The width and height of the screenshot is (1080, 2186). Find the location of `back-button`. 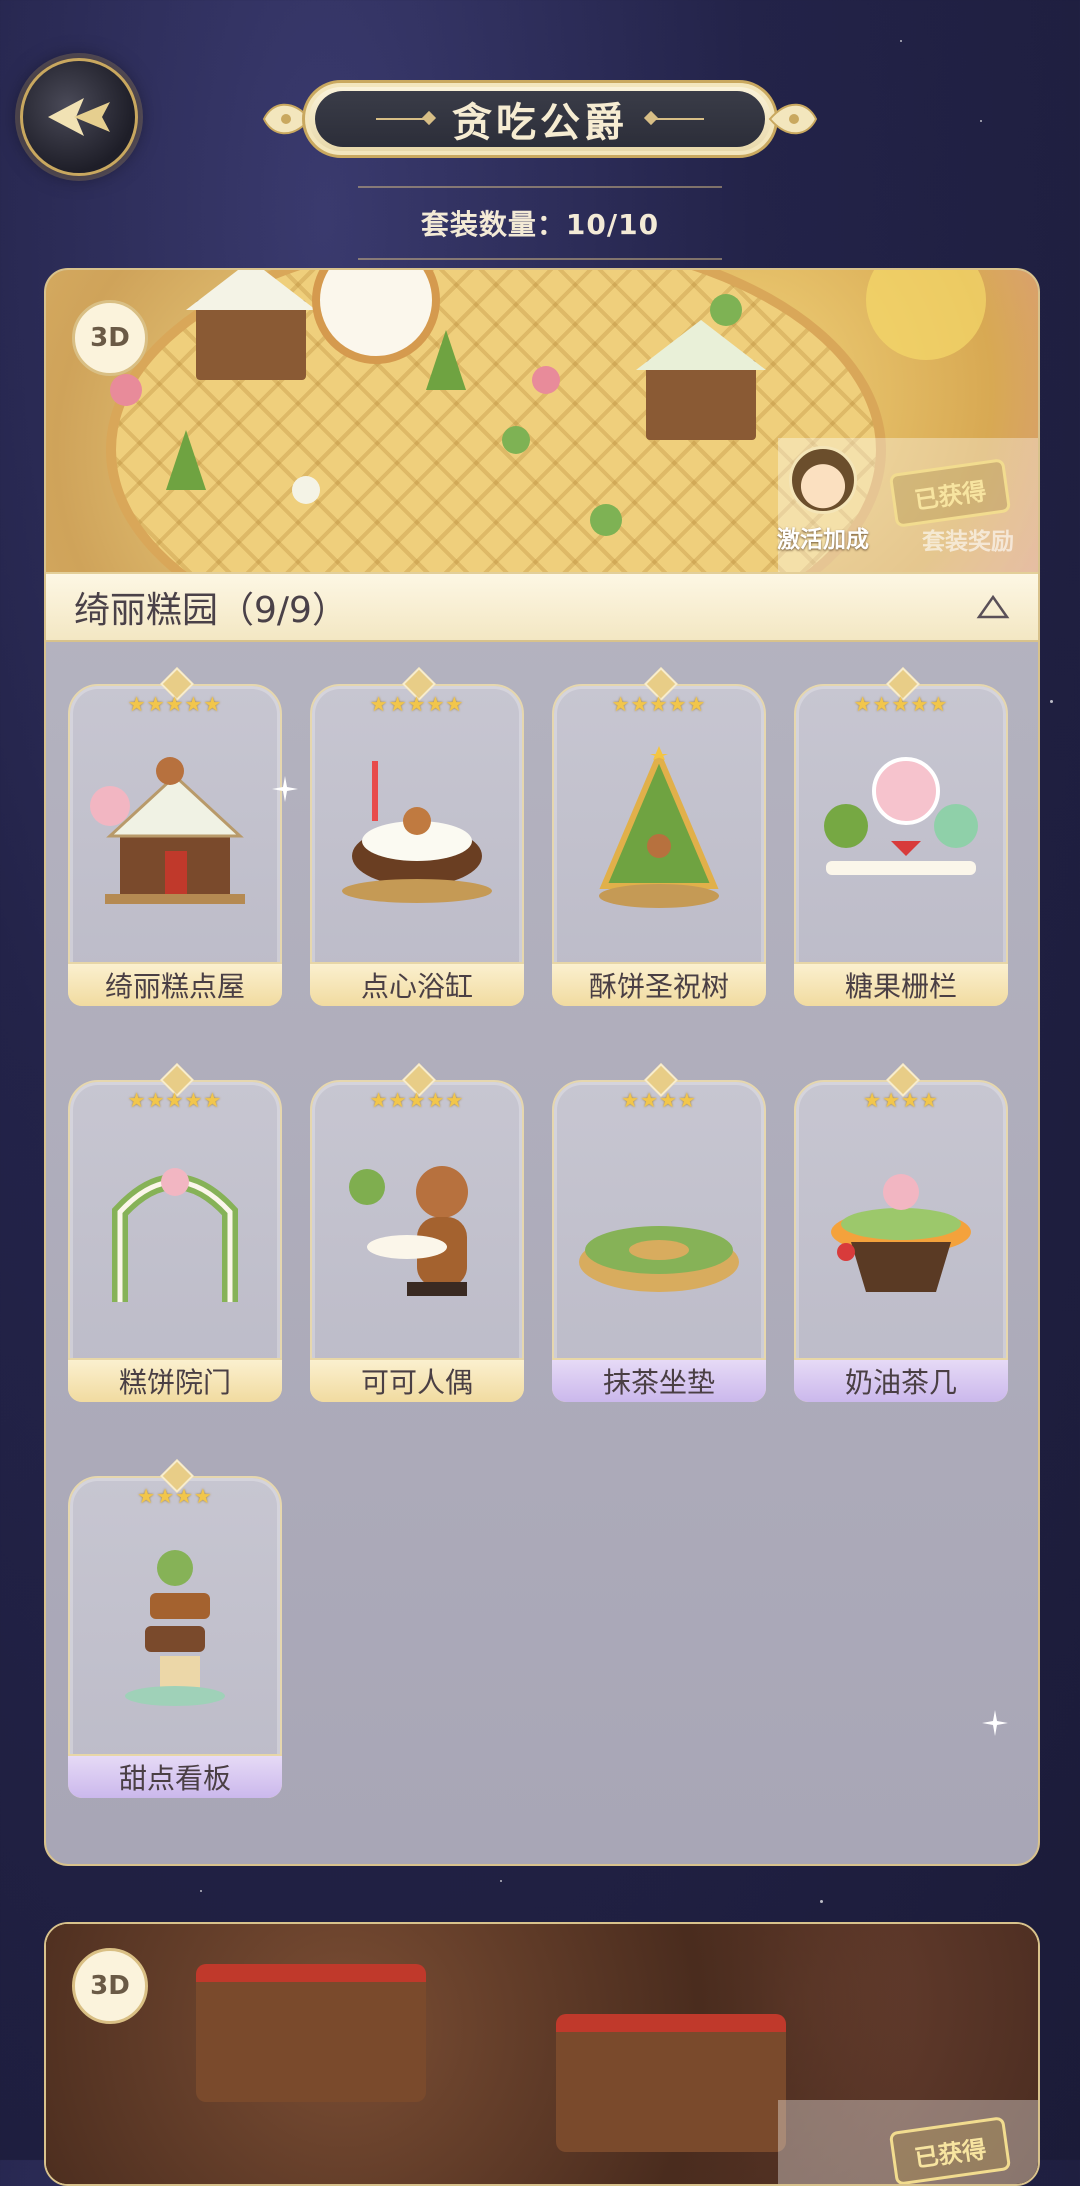

back-button is located at coordinates (79, 117).